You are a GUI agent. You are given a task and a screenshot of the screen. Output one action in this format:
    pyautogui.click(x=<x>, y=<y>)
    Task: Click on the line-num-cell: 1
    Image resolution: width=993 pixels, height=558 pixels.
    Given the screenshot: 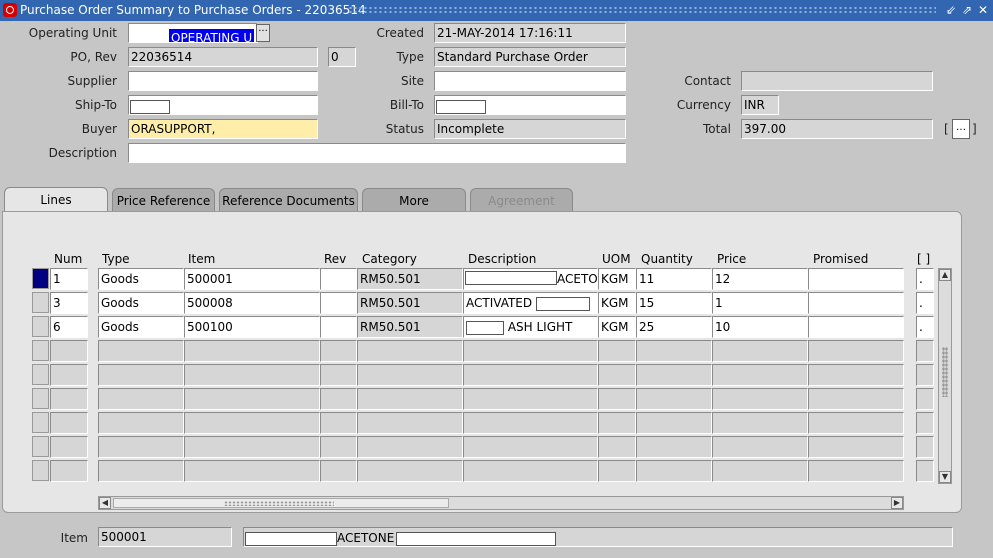 What is the action you would take?
    pyautogui.click(x=69, y=279)
    